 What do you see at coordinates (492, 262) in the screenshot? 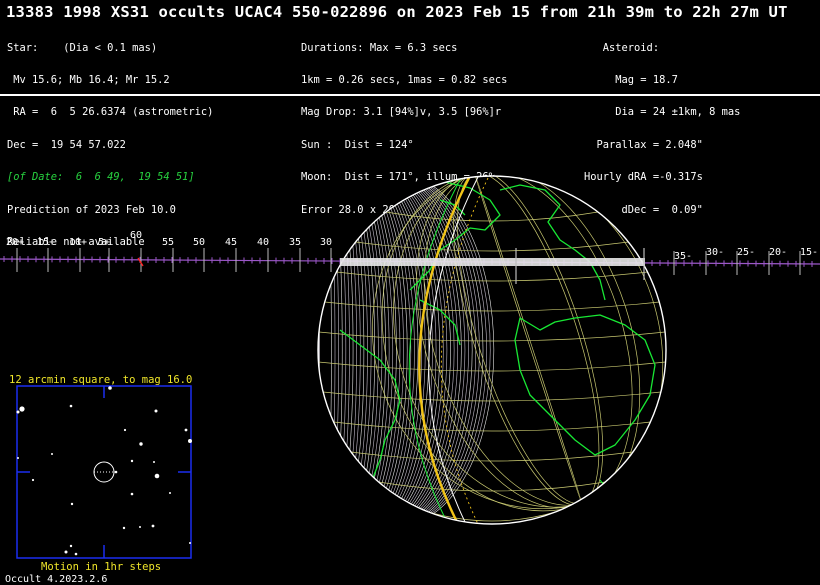
I see `track-occultation-band` at bounding box center [492, 262].